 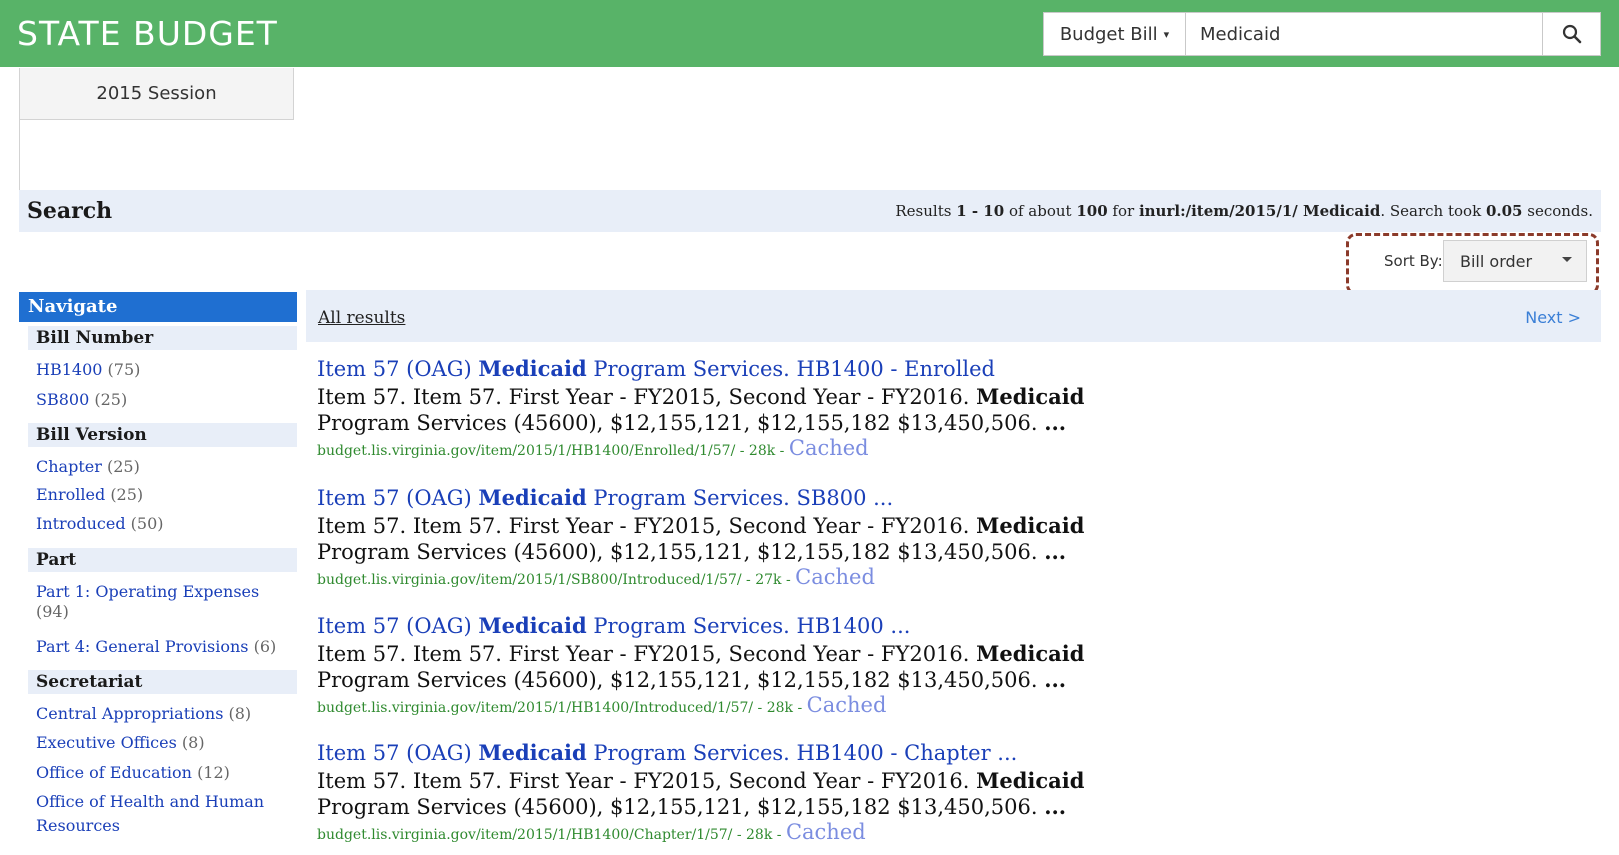 What do you see at coordinates (71, 494) in the screenshot?
I see `sidebar-item-label: Enrolled` at bounding box center [71, 494].